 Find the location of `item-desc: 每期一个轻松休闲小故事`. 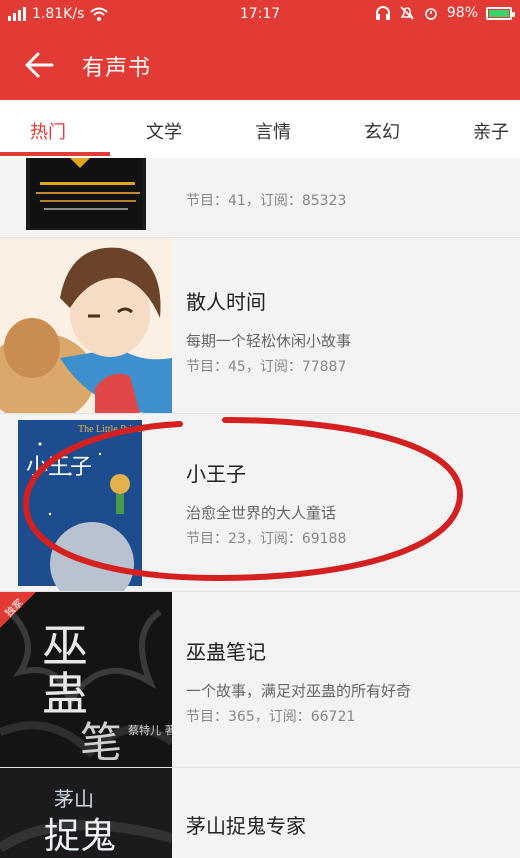

item-desc: 每期一个轻松休闲小故事 is located at coordinates (269, 341).